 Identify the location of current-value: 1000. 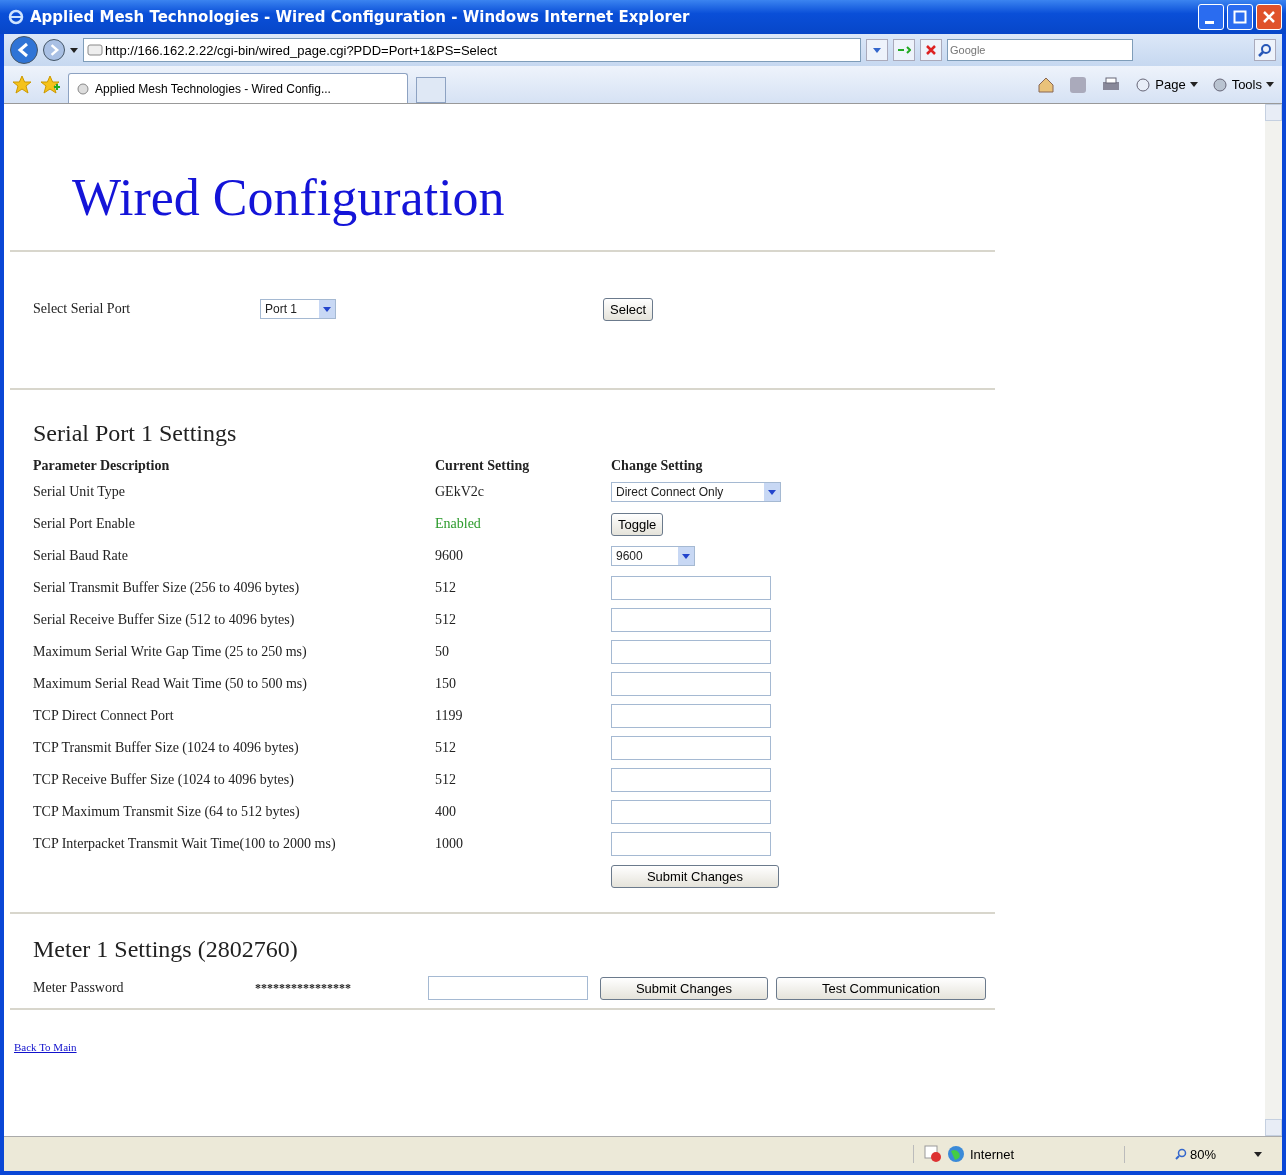
(449, 844).